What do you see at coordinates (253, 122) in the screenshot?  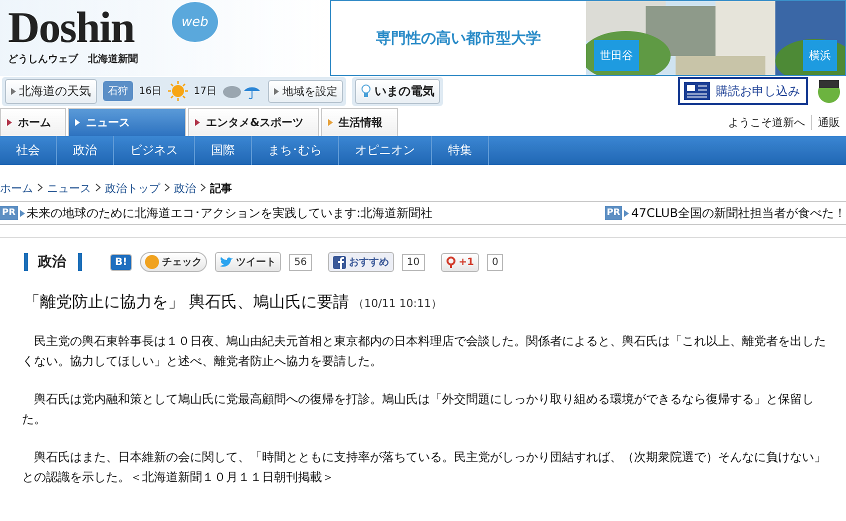 I see `nav-tab: エンタメ&スポーツ` at bounding box center [253, 122].